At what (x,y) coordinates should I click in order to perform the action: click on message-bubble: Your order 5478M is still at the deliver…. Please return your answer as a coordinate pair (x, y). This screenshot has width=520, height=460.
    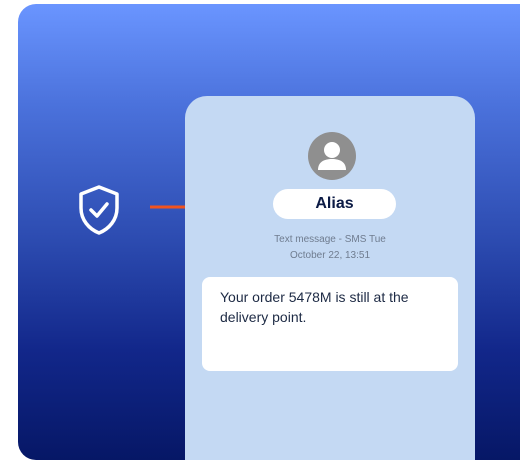
    Looking at the image, I should click on (330, 324).